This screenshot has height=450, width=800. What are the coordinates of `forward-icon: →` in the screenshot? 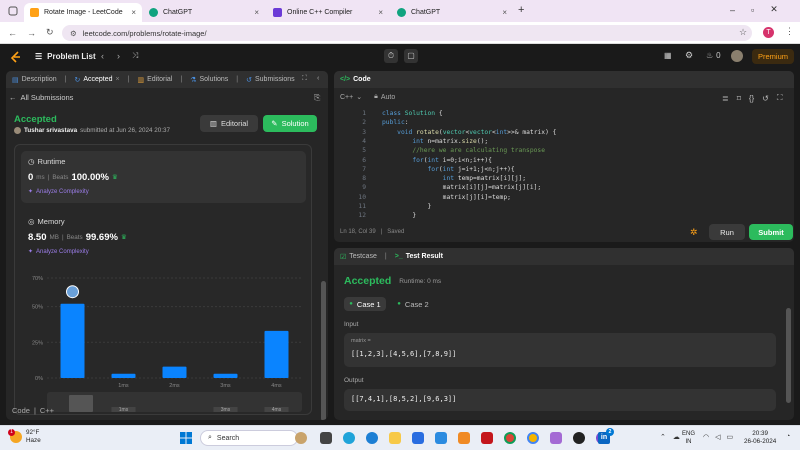 It's located at (31, 33).